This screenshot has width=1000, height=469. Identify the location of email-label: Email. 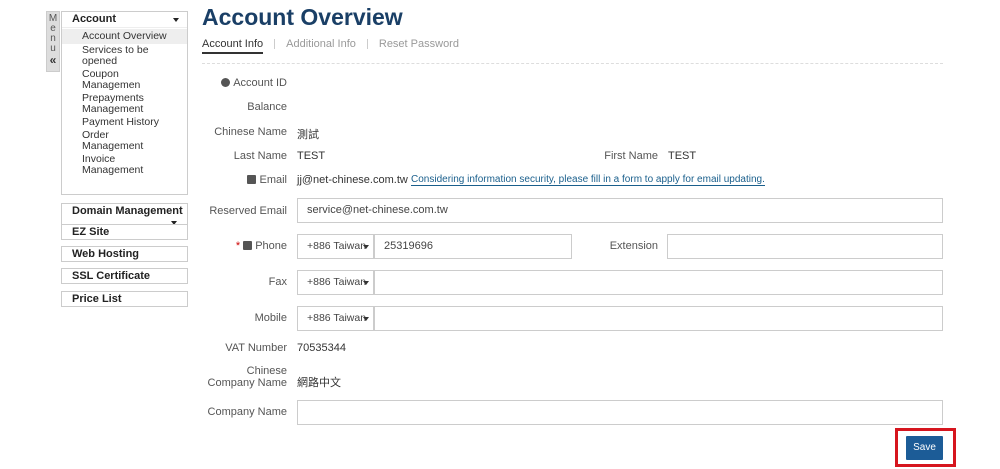
(267, 180).